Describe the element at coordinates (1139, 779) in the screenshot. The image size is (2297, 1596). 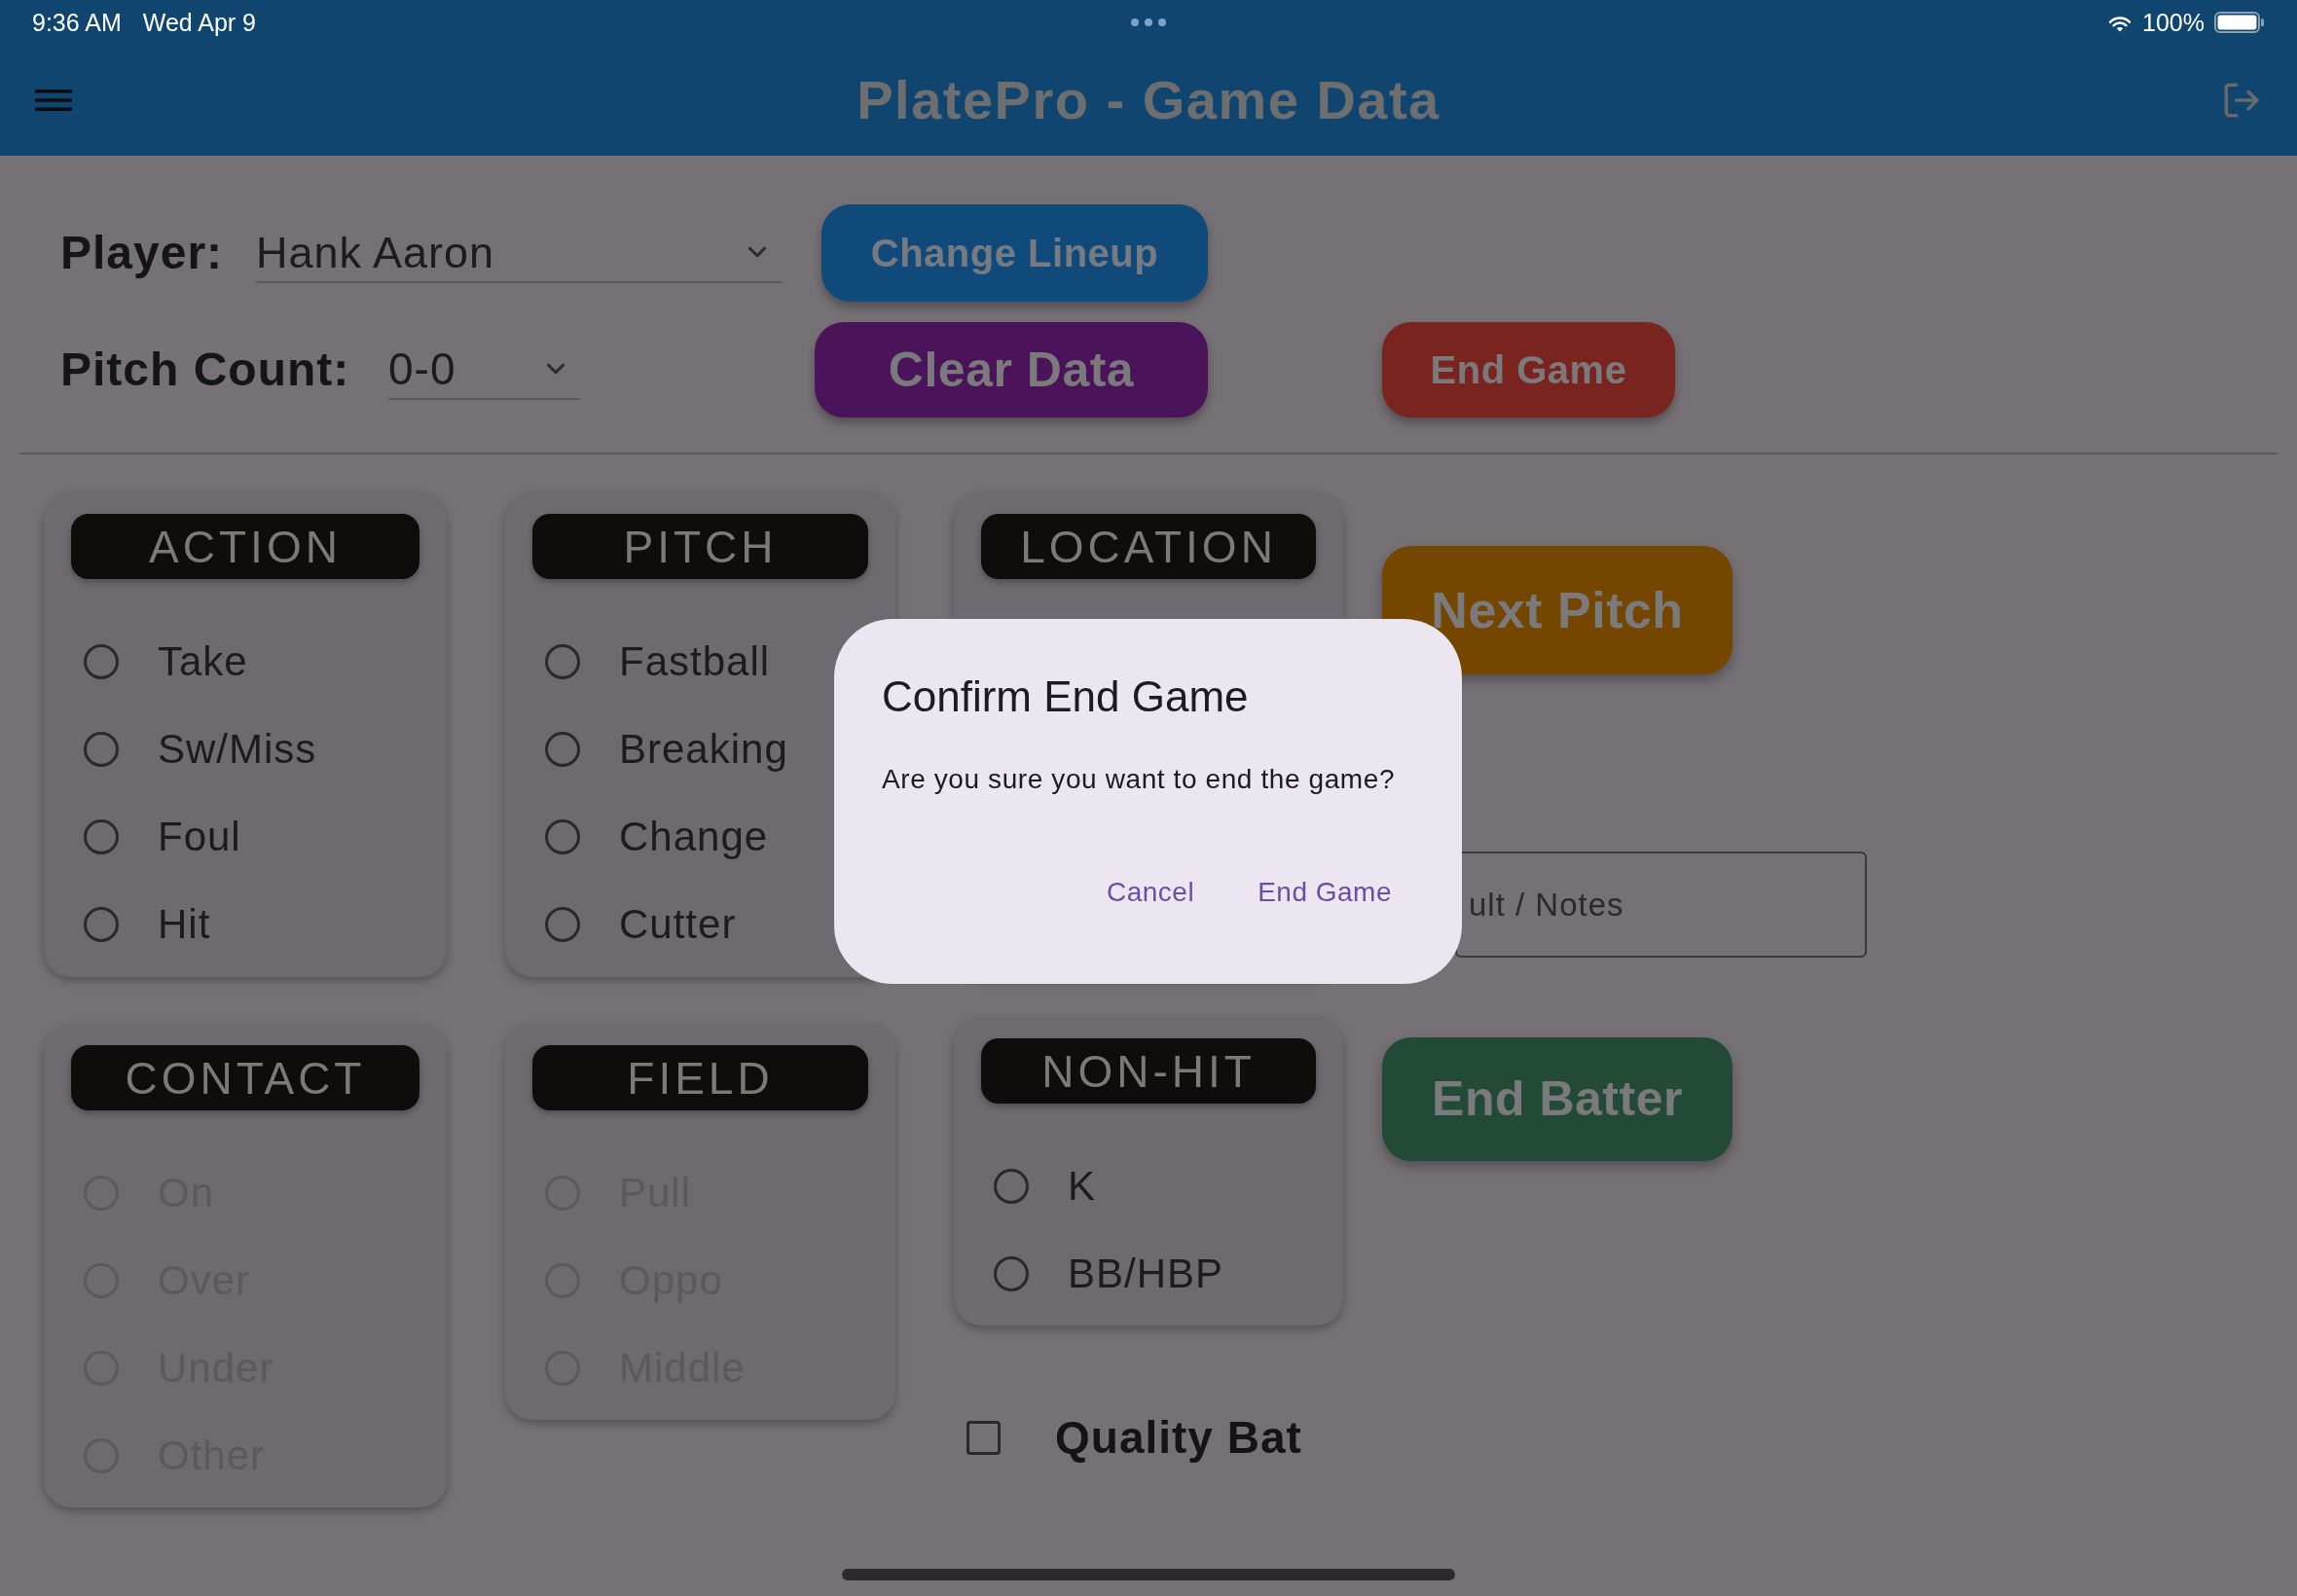
I see `dialog-message: Are you sure you want to end the game?` at that location.